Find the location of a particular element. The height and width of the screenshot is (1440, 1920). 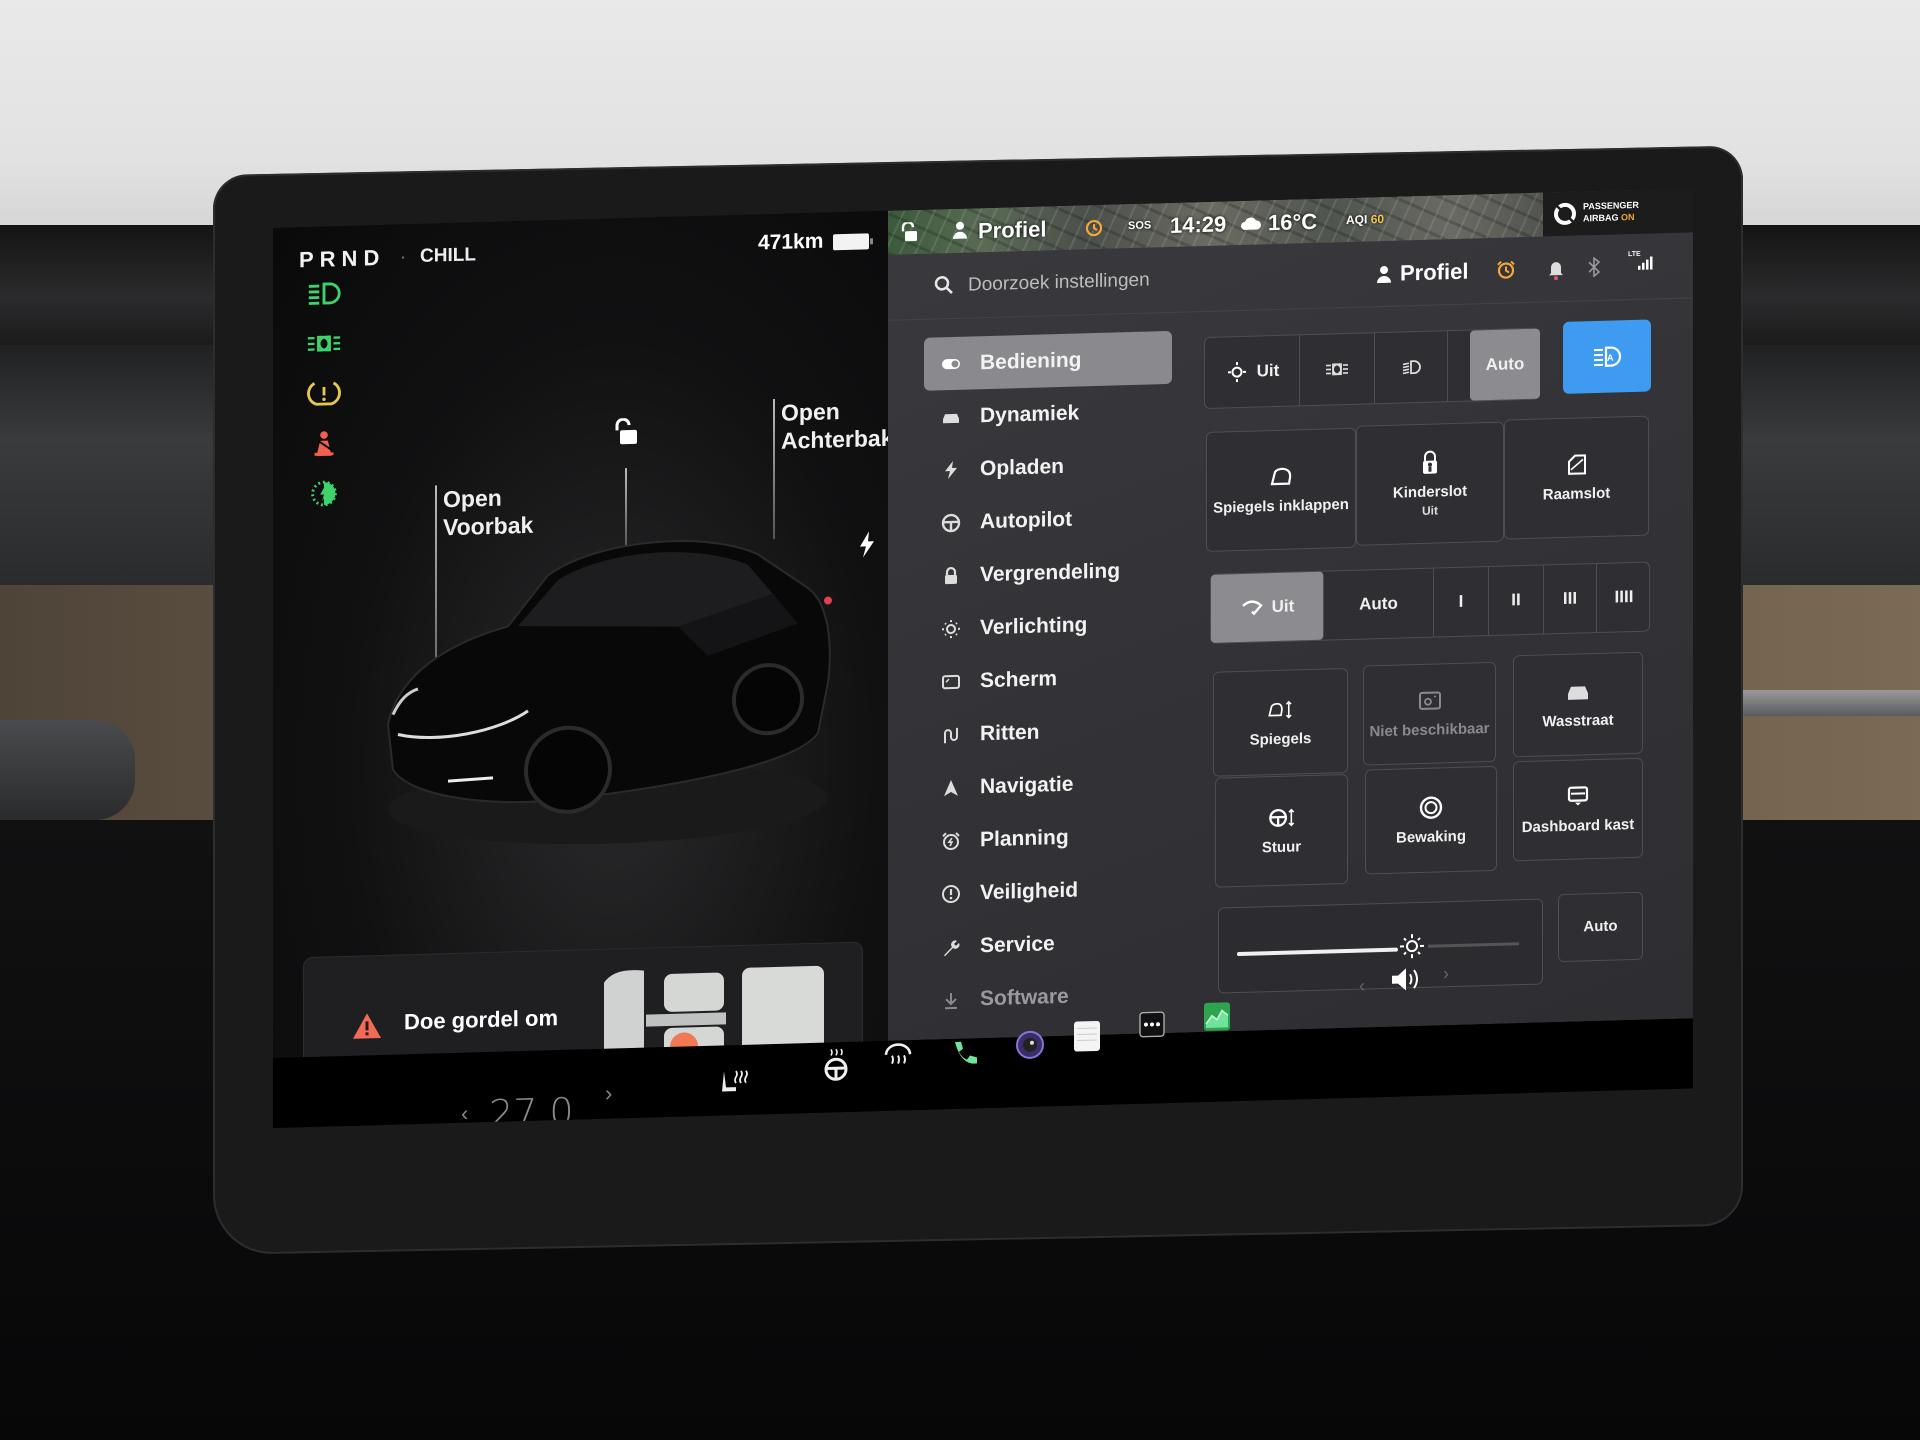

bolt-icon is located at coordinates (951, 469).